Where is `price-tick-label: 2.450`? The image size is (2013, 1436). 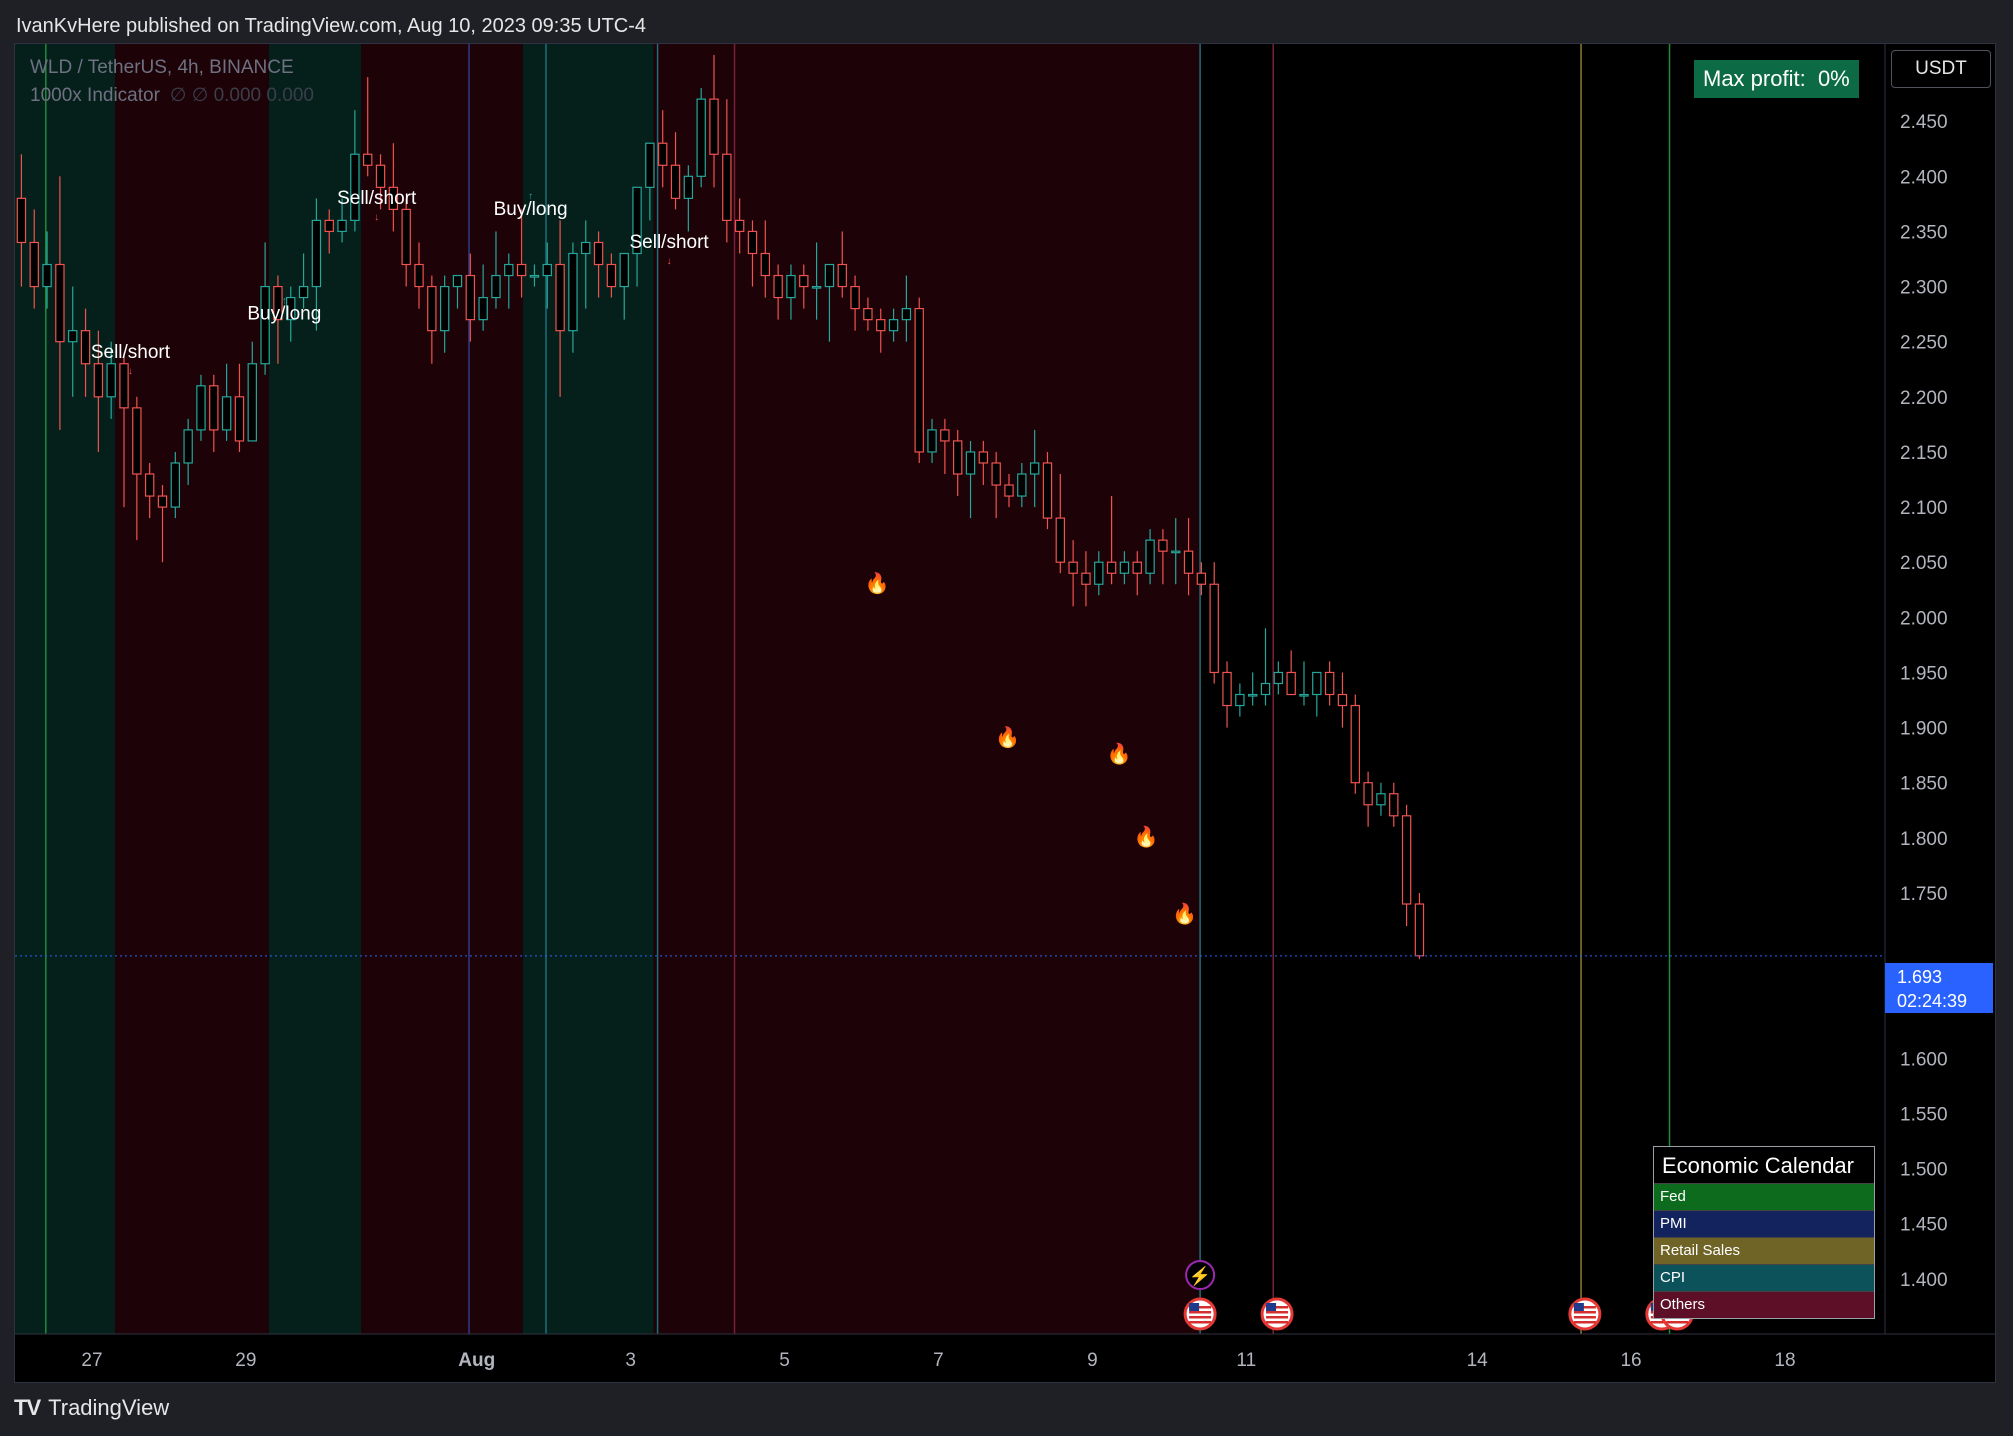 price-tick-label: 2.450 is located at coordinates (1924, 122).